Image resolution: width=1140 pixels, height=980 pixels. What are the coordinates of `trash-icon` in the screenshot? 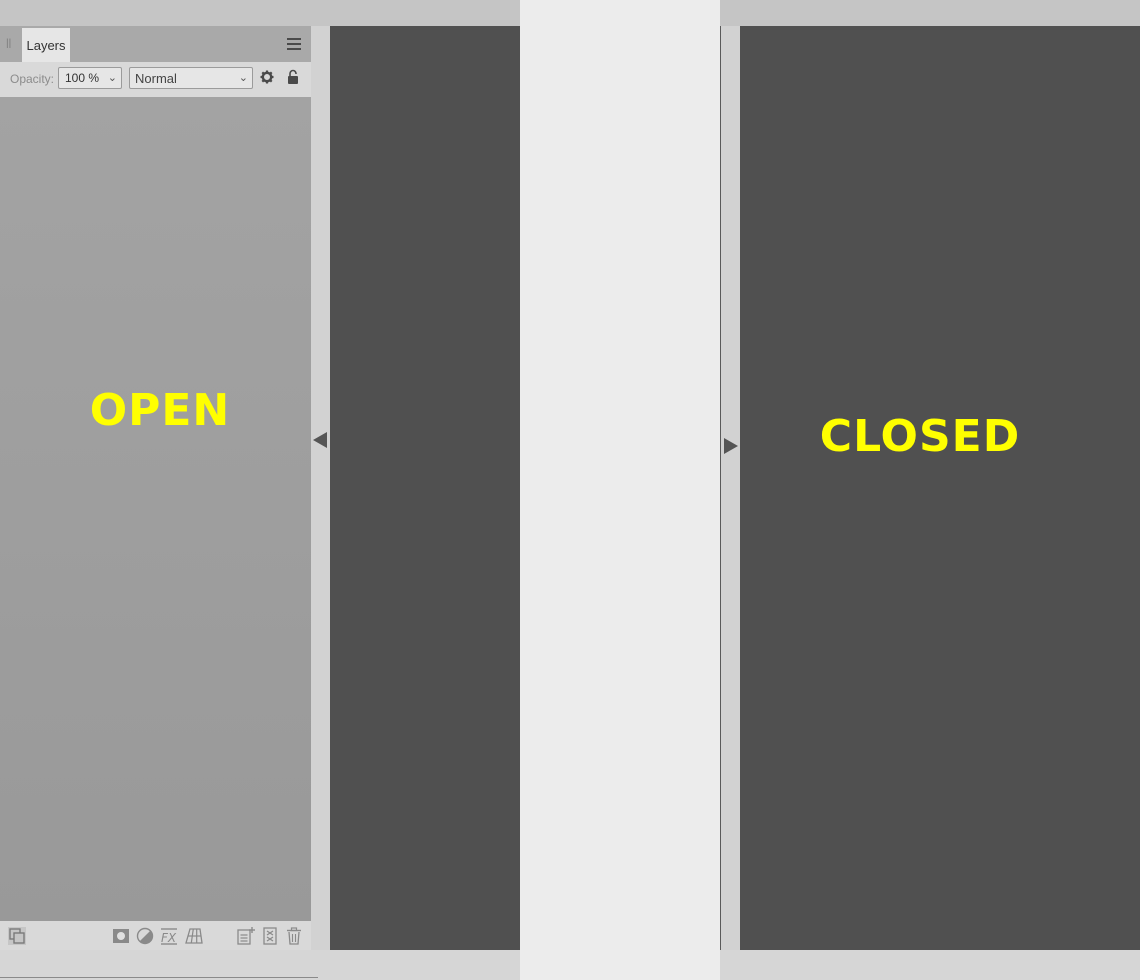 It's located at (294, 936).